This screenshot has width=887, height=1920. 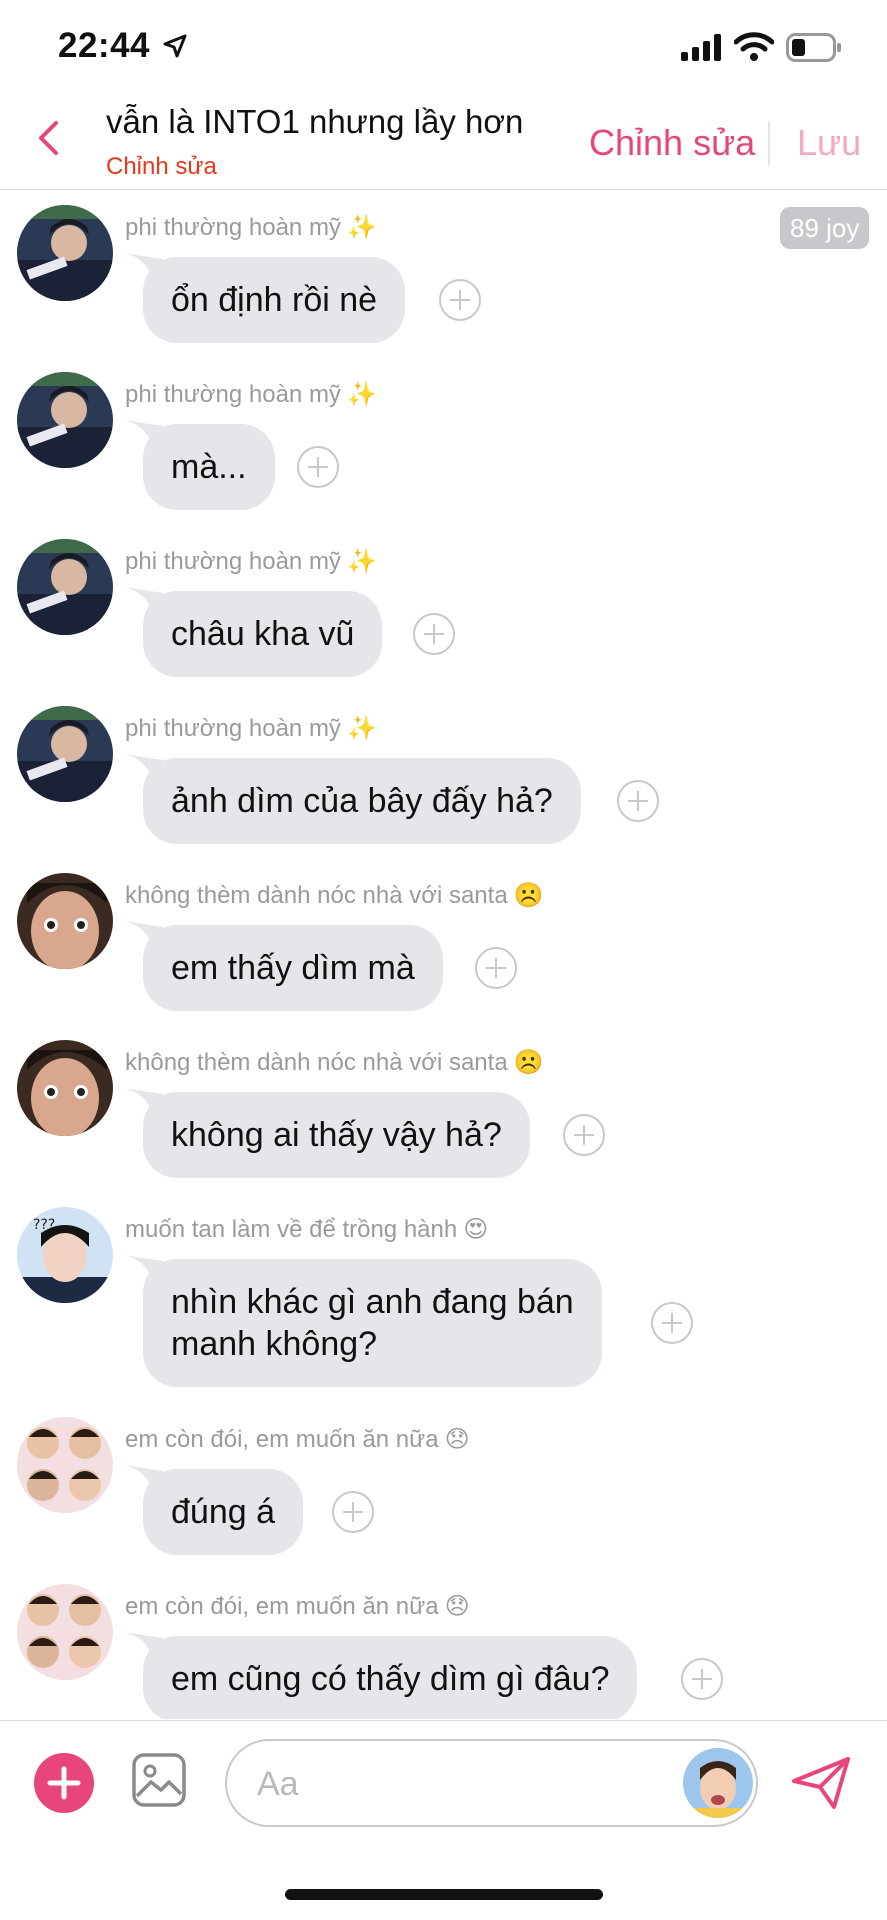 What do you see at coordinates (390, 1677) in the screenshot?
I see `message-bubble: em cũng có thấy dìm gì đâu?` at bounding box center [390, 1677].